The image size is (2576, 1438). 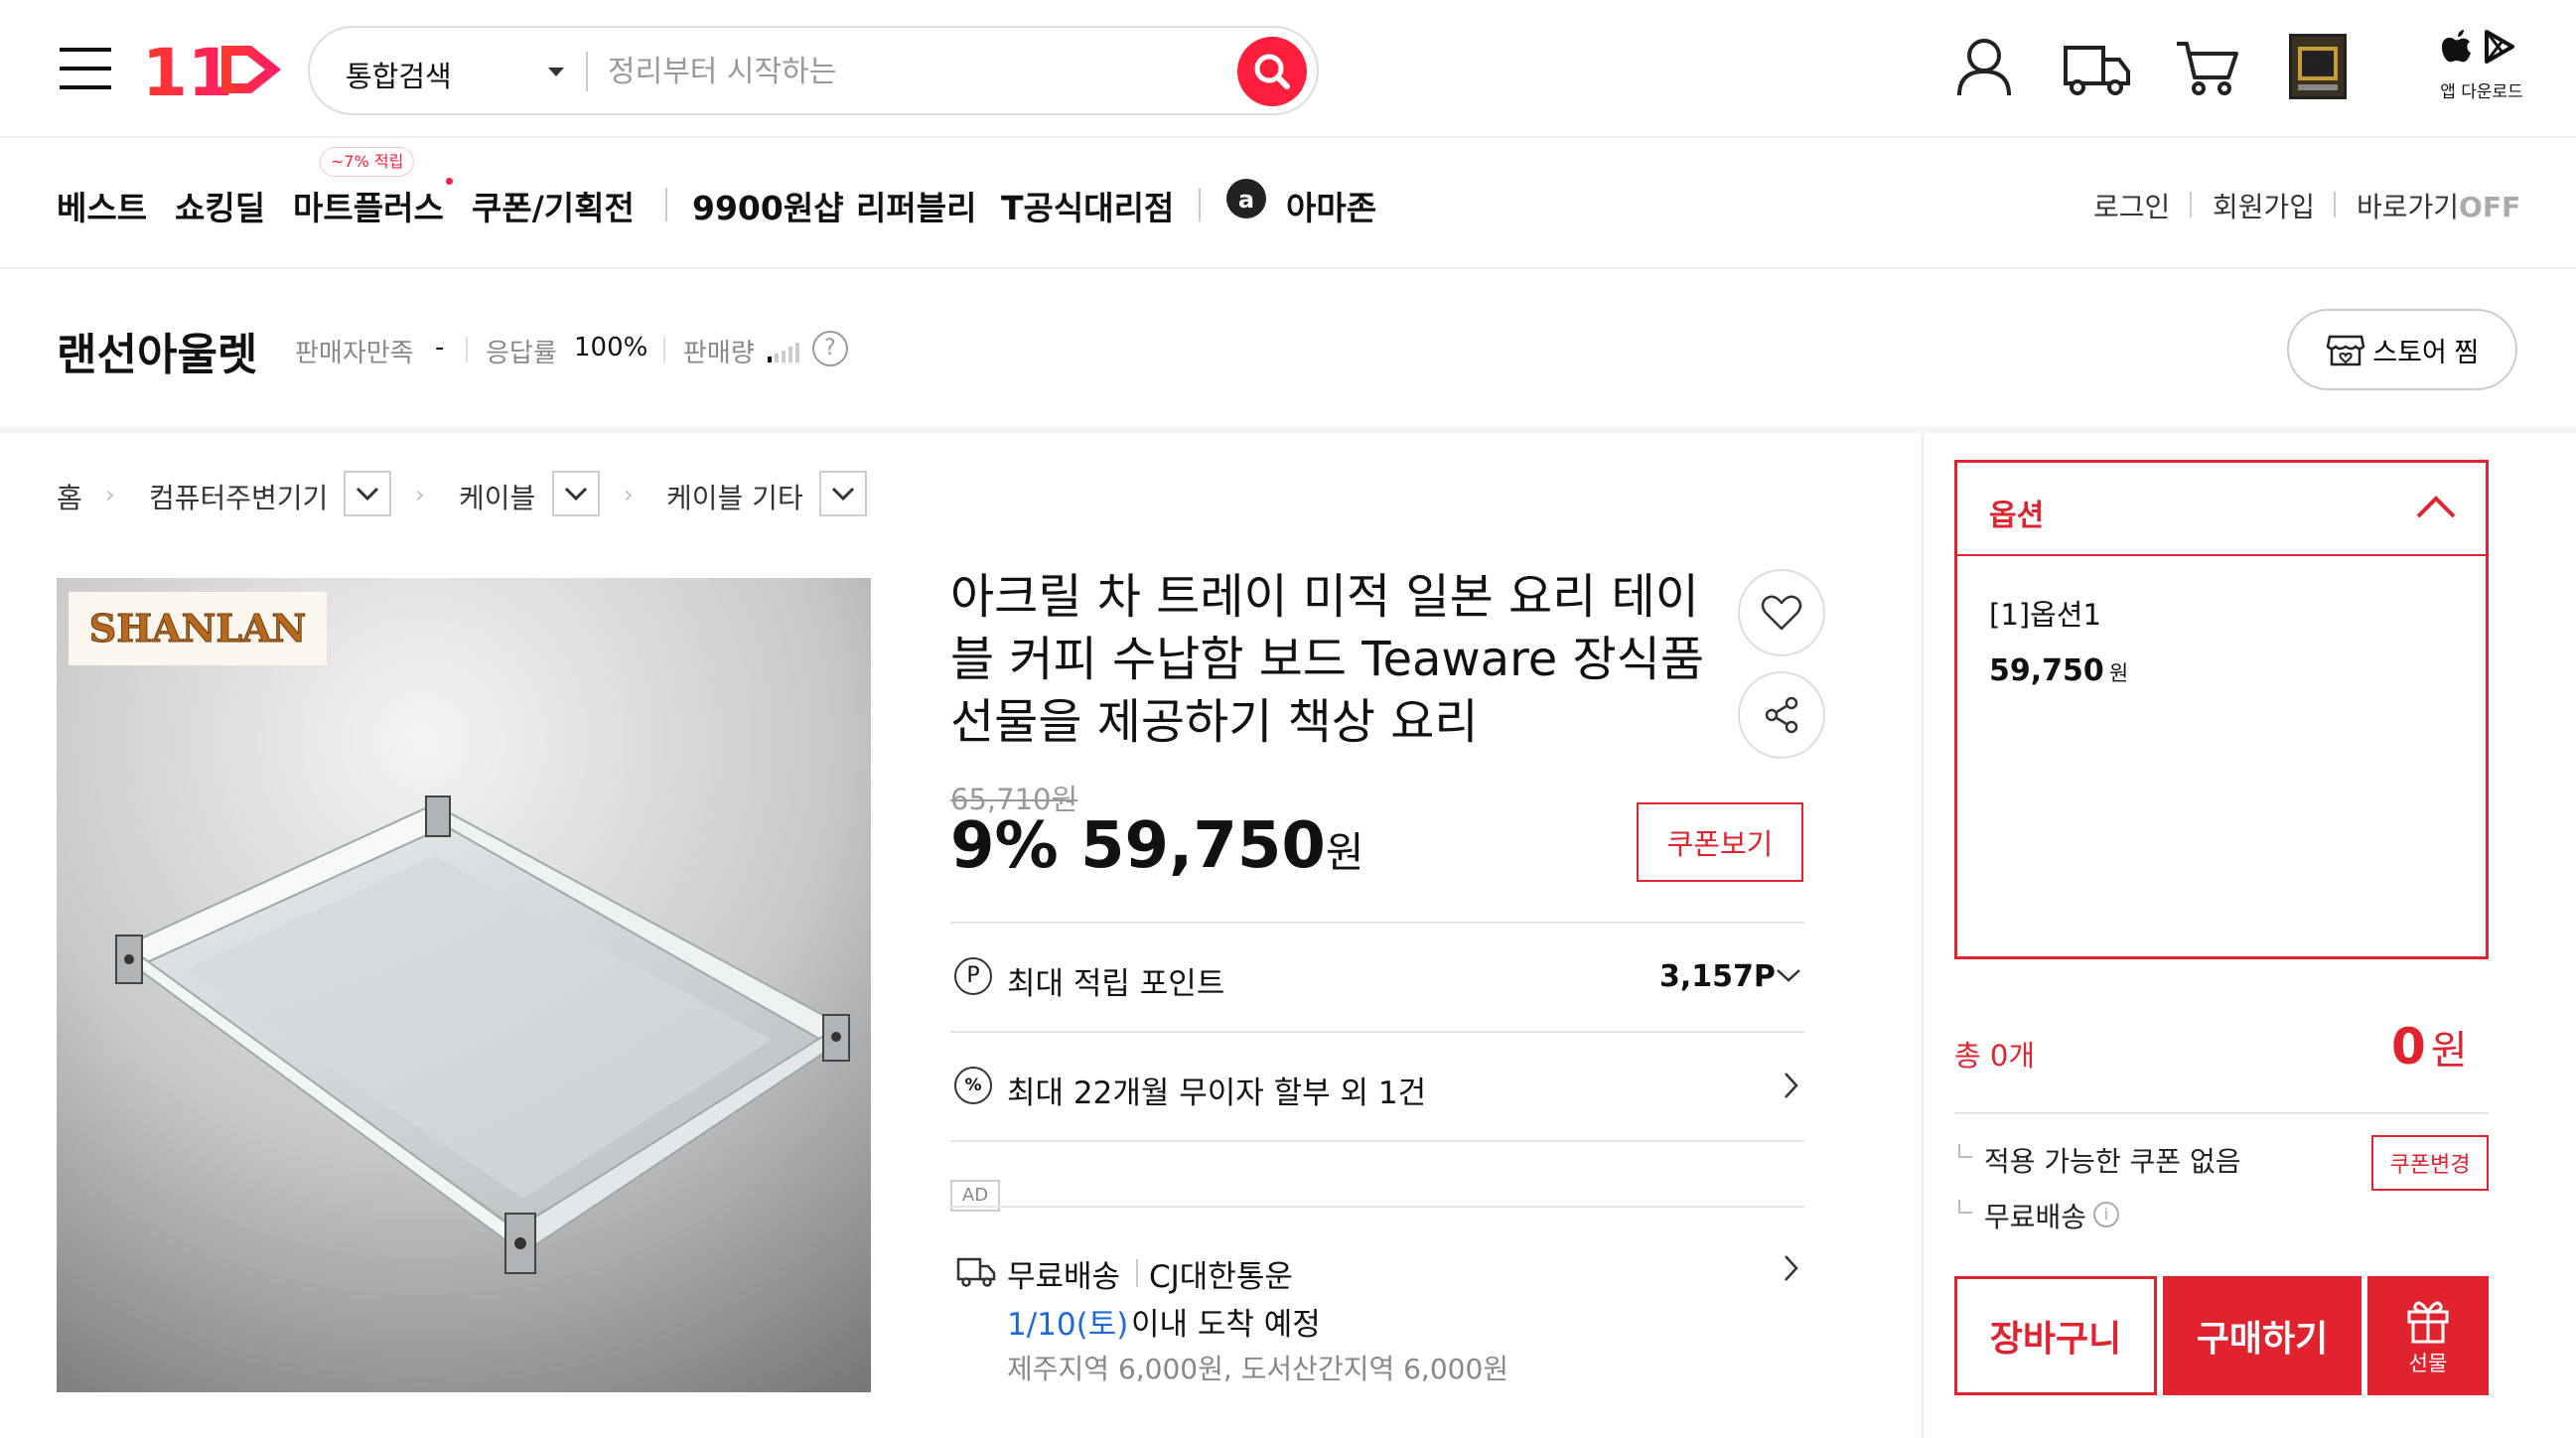 I want to click on store-icon, so click(x=2345, y=349).